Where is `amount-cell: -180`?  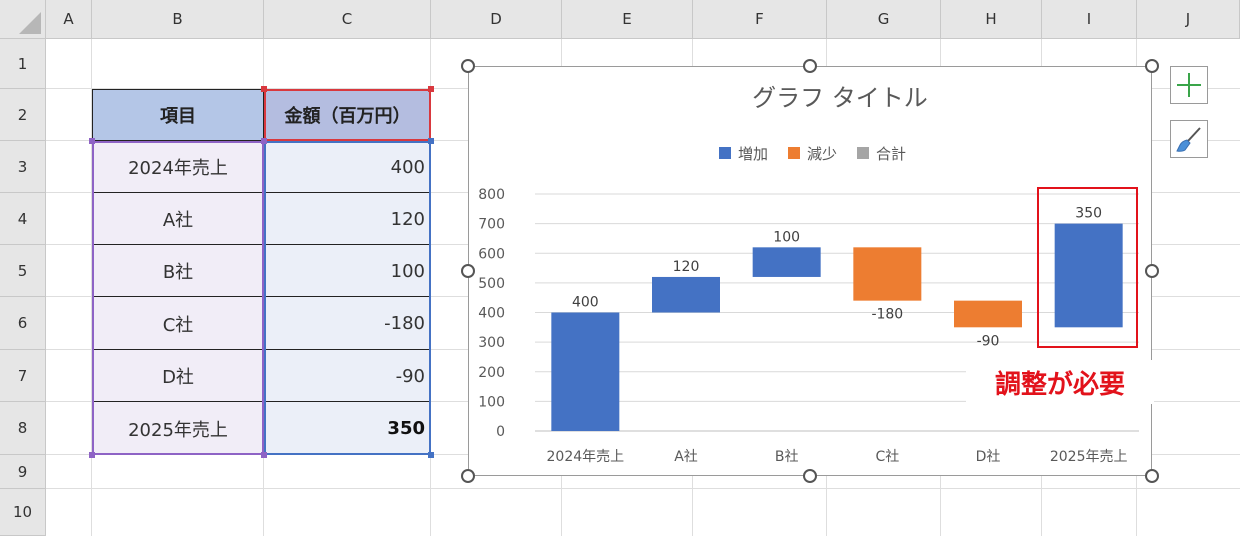 amount-cell: -180 is located at coordinates (347, 323).